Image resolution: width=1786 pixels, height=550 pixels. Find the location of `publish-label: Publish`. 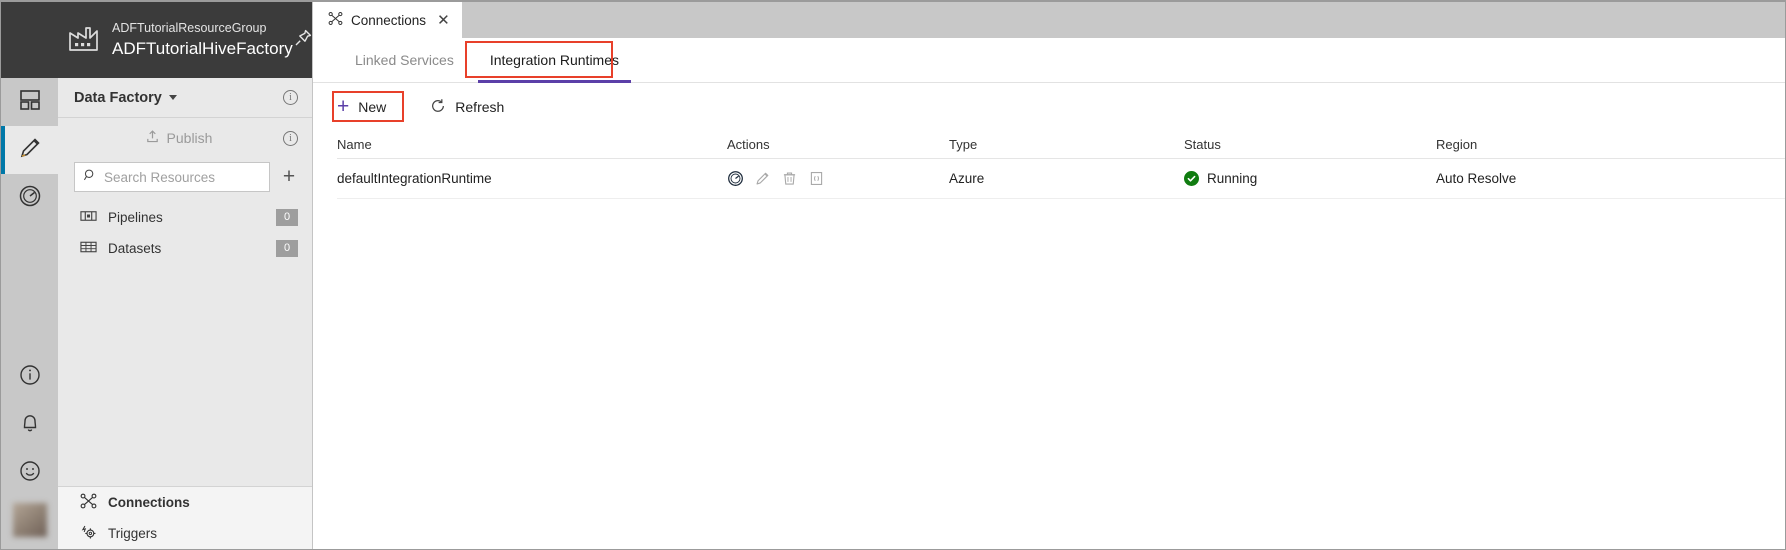

publish-label: Publish is located at coordinates (189, 138).